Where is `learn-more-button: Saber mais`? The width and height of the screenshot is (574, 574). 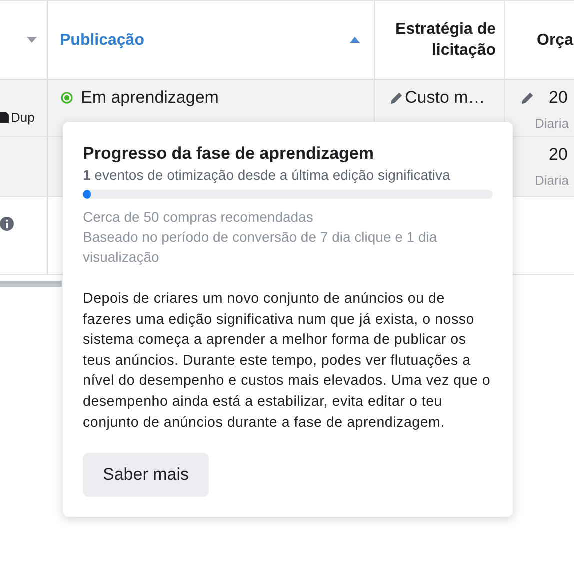
learn-more-button: Saber mais is located at coordinates (146, 475).